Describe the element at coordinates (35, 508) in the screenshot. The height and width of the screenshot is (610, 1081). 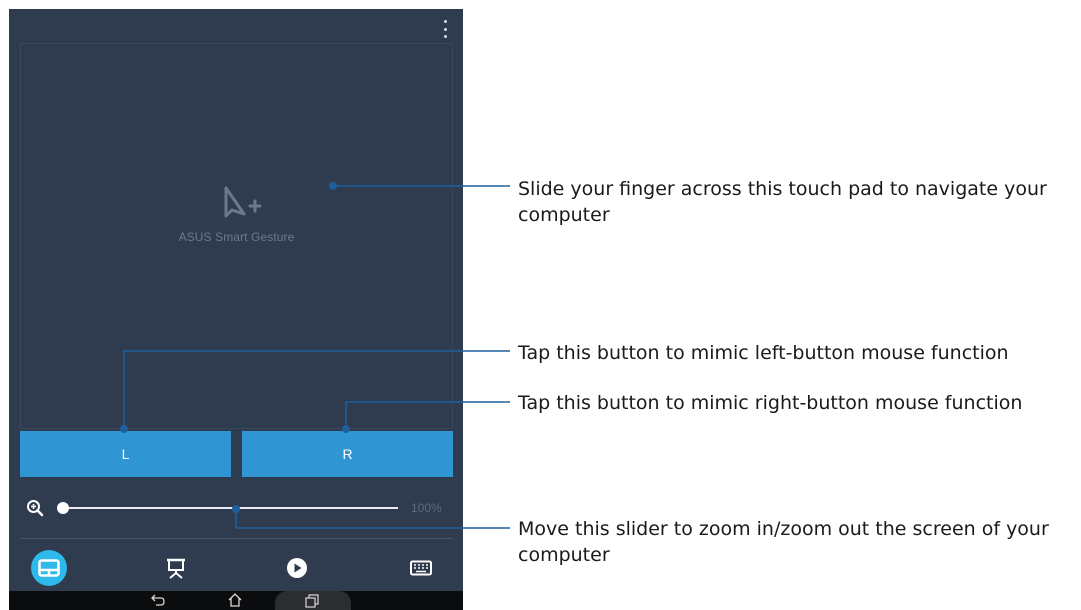
I see `zoom-in-icon` at that location.